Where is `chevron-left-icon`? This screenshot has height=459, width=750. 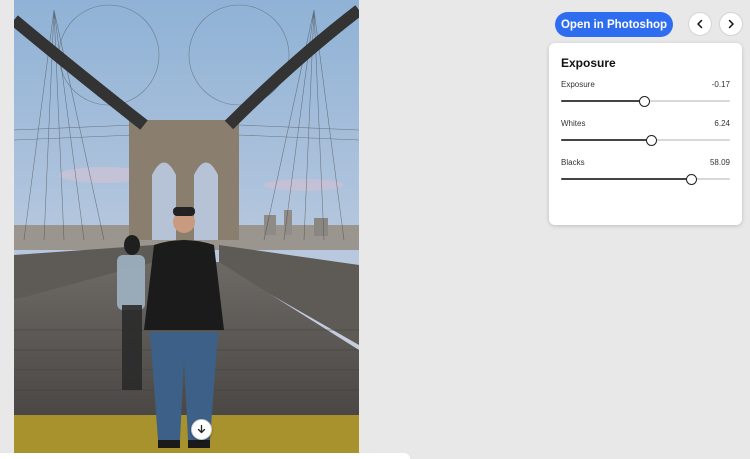
chevron-left-icon is located at coordinates (700, 24).